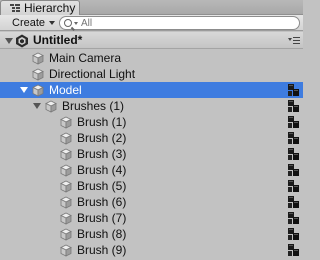  What do you see at coordinates (151, 90) in the screenshot?
I see `tree-item-model: Model` at bounding box center [151, 90].